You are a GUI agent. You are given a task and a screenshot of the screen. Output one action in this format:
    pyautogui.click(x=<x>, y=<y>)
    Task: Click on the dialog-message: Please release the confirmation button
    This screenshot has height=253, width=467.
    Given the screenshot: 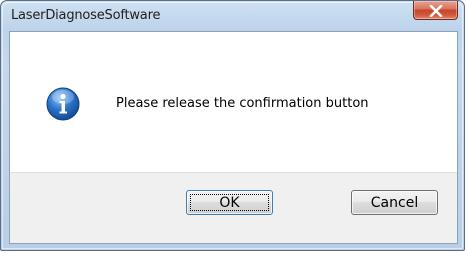 What is the action you would take?
    pyautogui.click(x=242, y=103)
    